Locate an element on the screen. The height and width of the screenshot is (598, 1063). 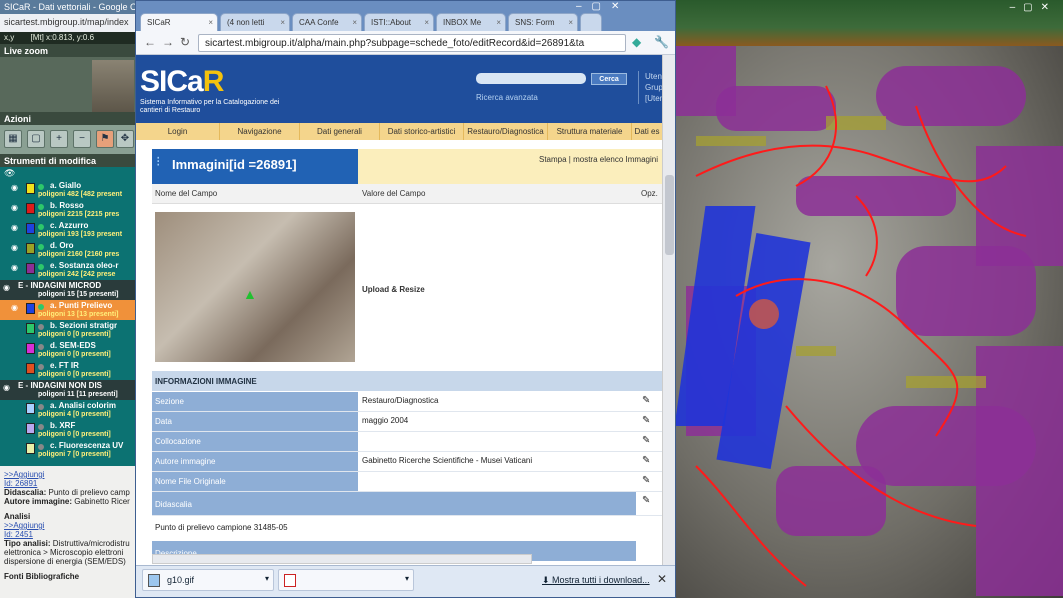
menu-item-dati-es: Dati es is located at coordinates (647, 131).